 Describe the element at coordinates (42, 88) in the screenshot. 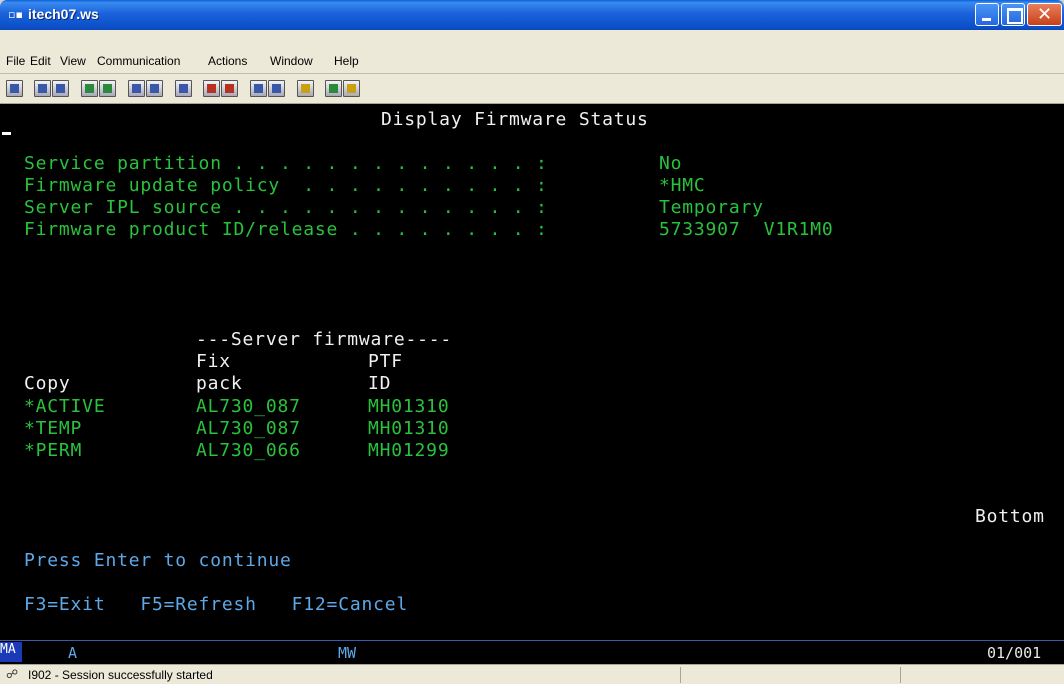

I see `copy-icon` at that location.